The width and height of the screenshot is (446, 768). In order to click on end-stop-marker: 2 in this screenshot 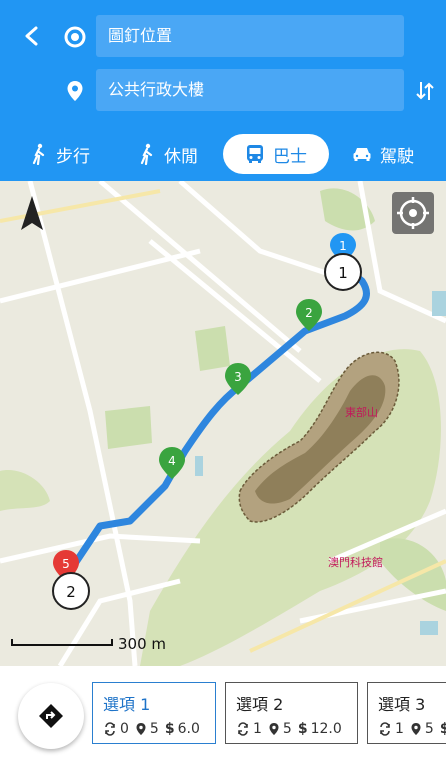, I will do `click(71, 591)`.